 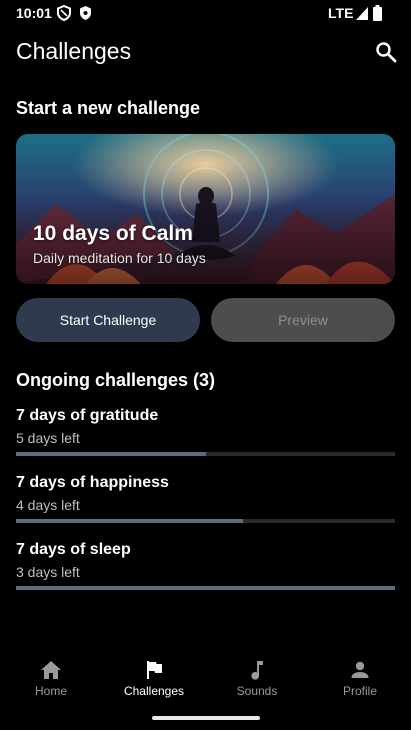 What do you see at coordinates (341, 13) in the screenshot?
I see `network-type: LTE` at bounding box center [341, 13].